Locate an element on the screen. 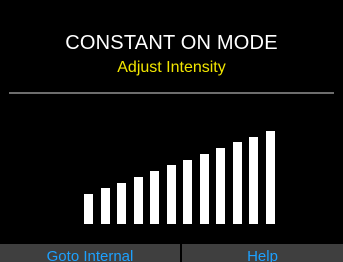 The image size is (343, 262). goto-internal-button: Goto Internal is located at coordinates (90, 253).